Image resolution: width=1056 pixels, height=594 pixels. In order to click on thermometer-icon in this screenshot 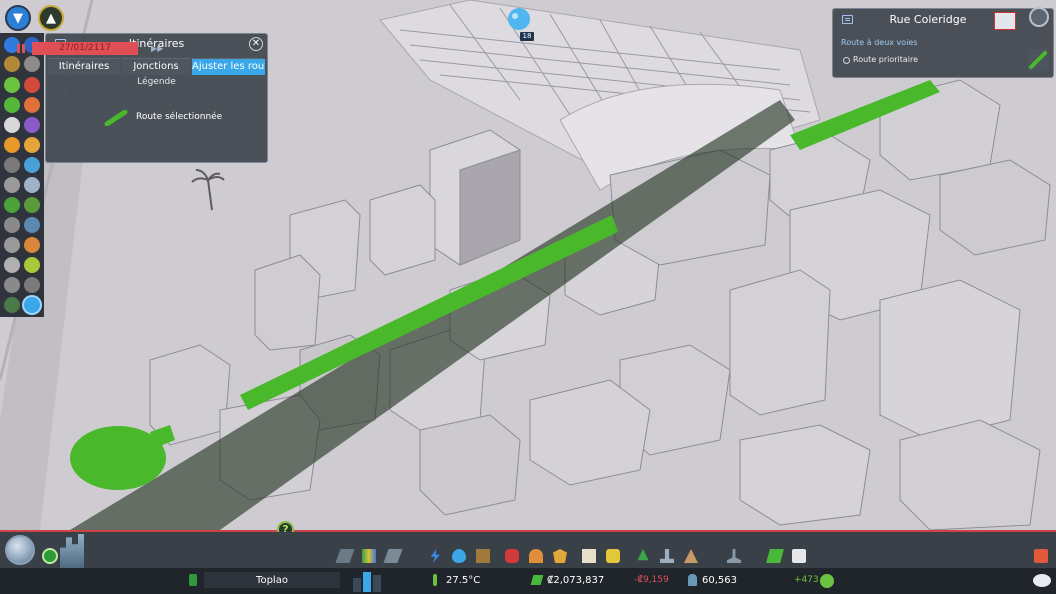, I will do `click(435, 580)`.